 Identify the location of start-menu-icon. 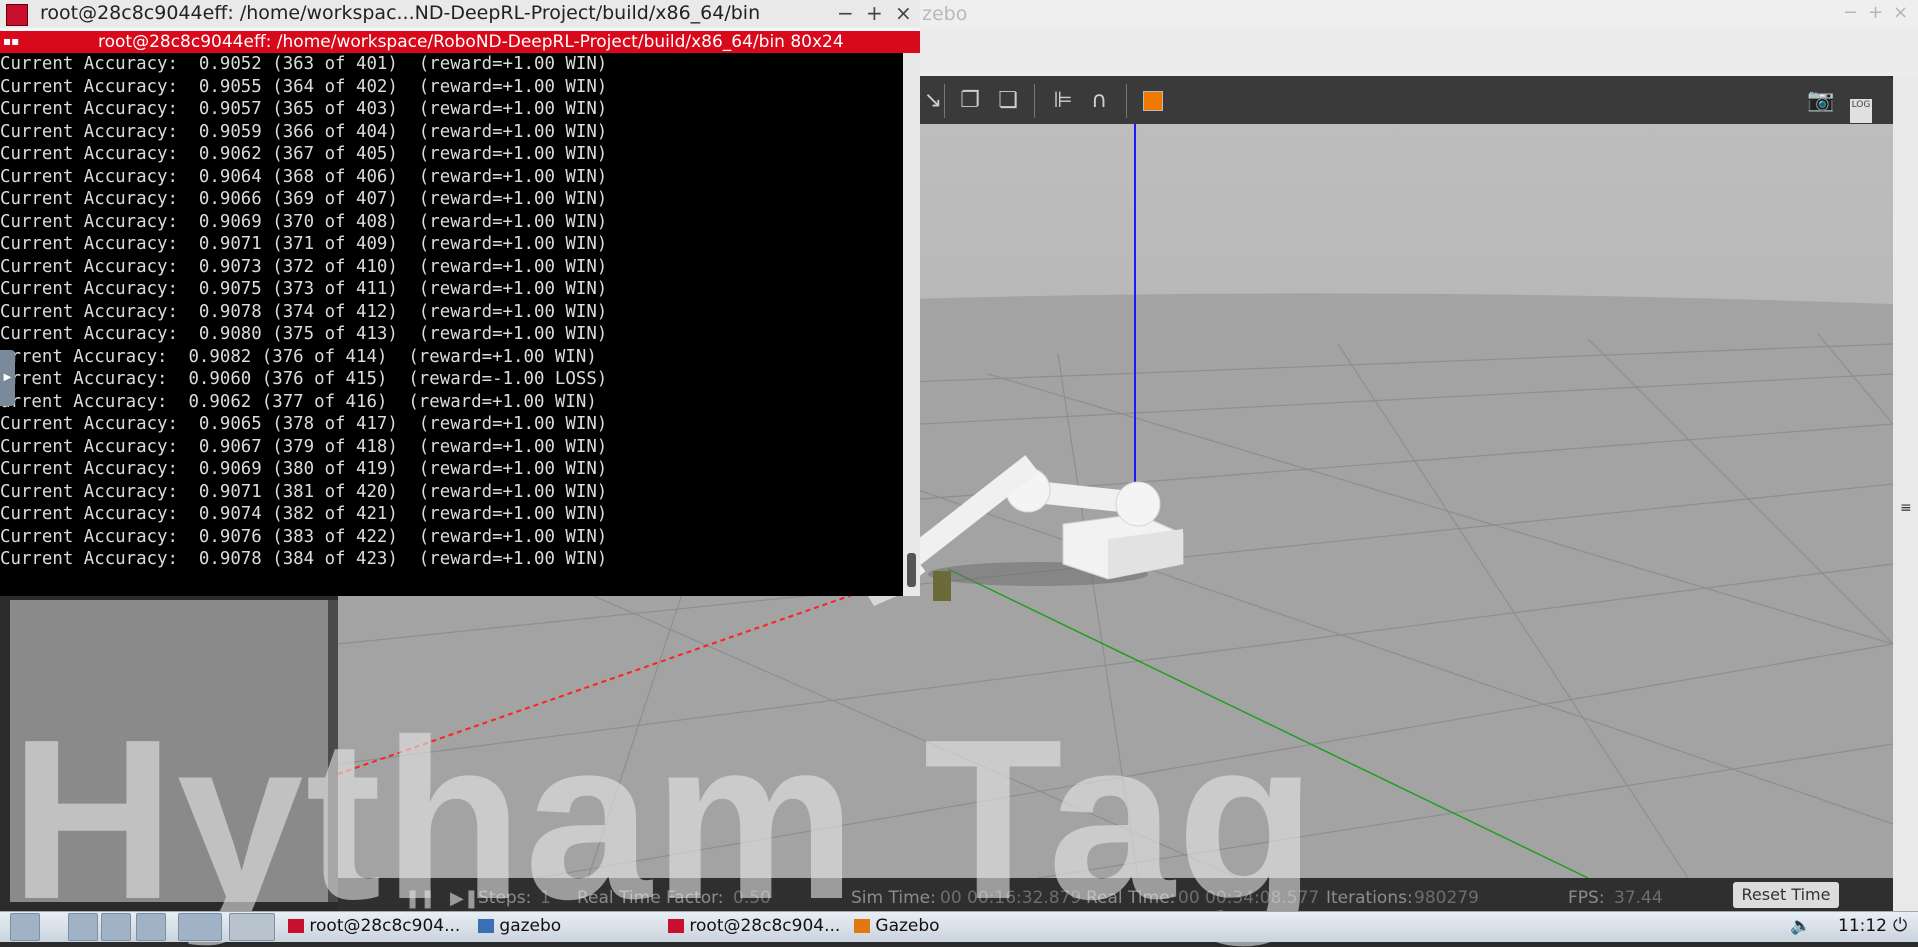
(25, 927).